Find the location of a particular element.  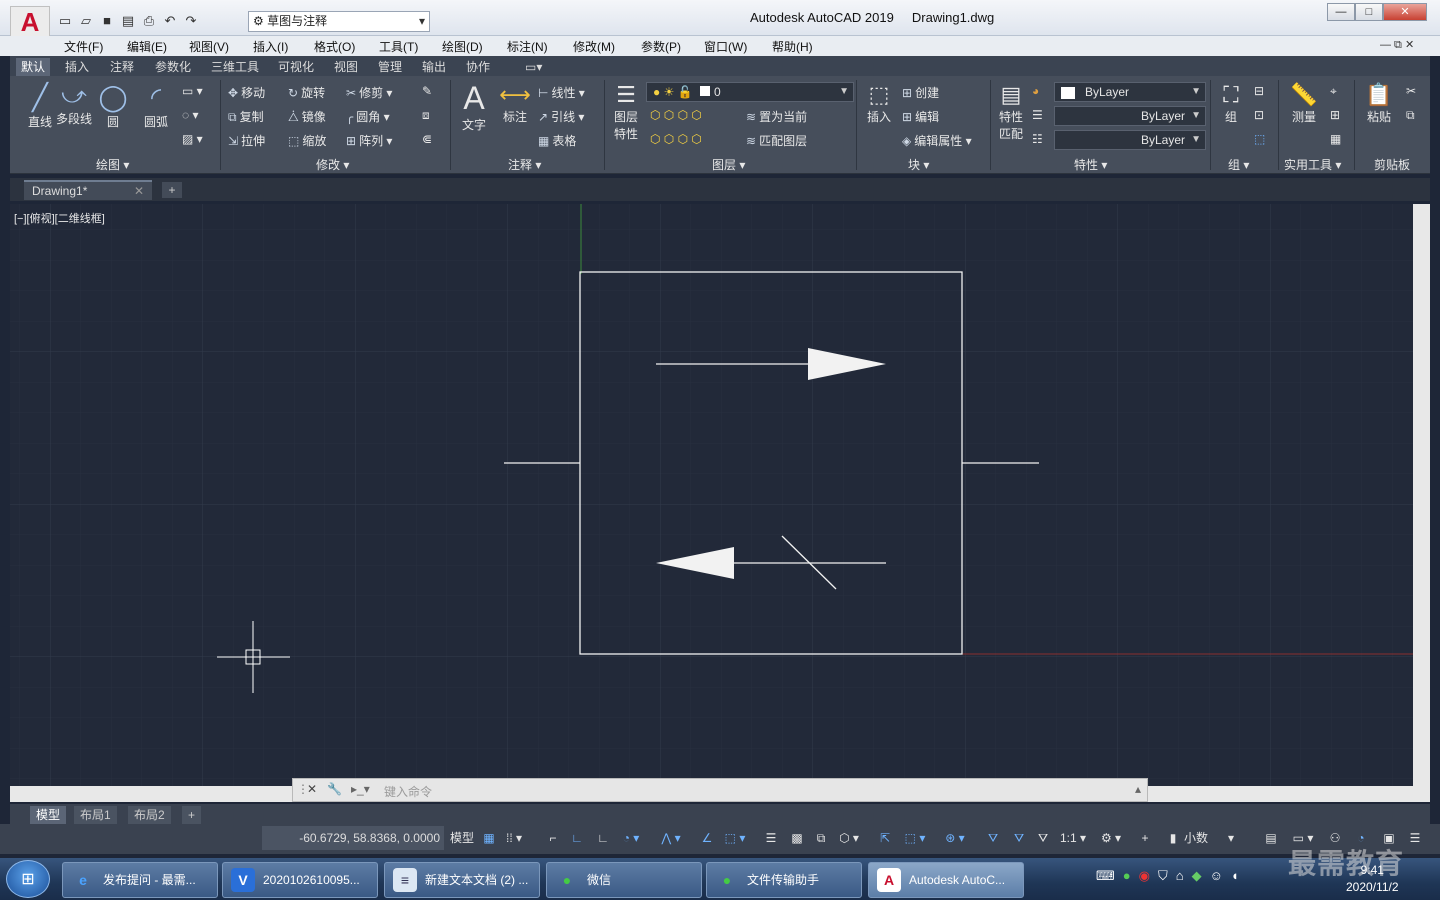

selection-filter-icon: ⬚ ▾ is located at coordinates (915, 838).